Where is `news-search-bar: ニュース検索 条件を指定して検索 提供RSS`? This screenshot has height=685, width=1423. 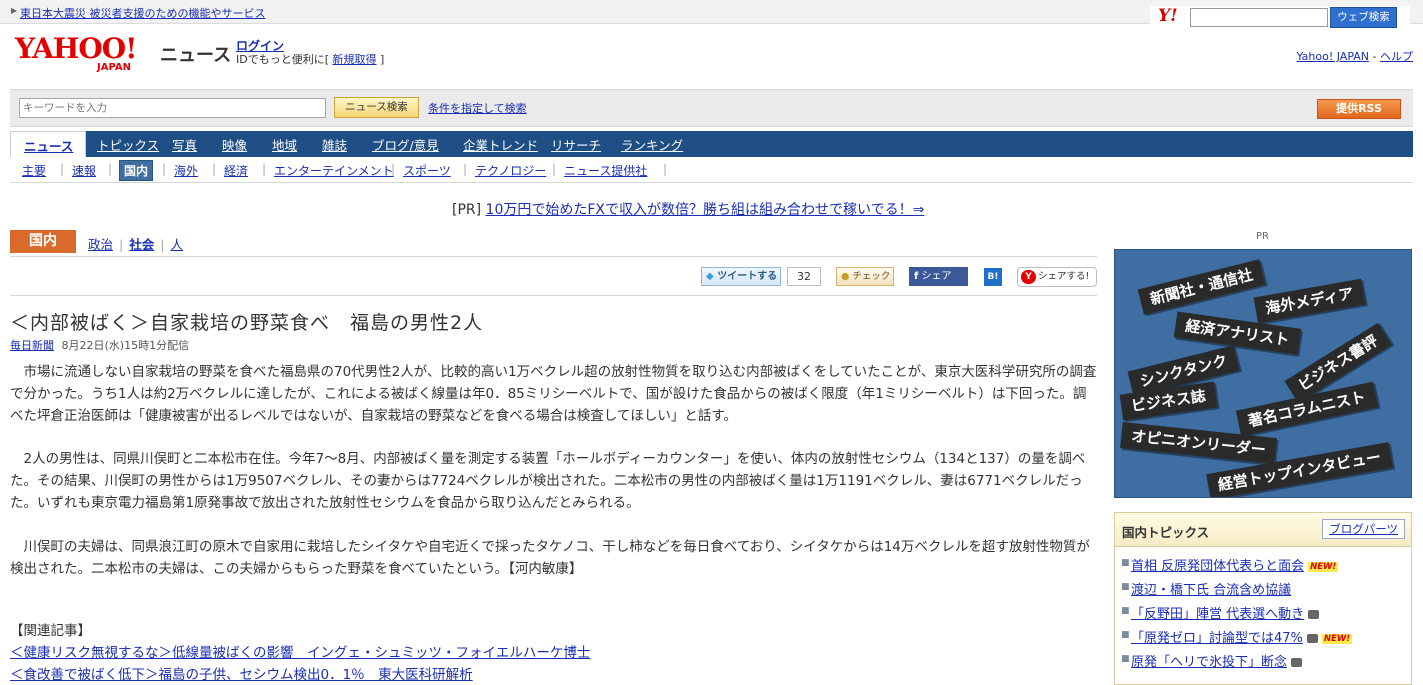
news-search-bar: ニュース検索 条件を指定して検索 提供RSS is located at coordinates (711, 108).